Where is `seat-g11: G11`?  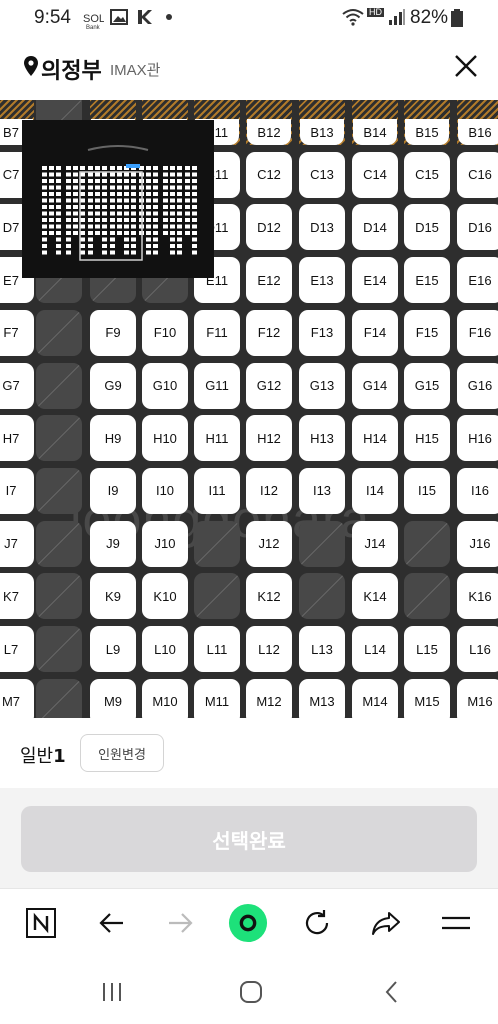
seat-g11: G11 is located at coordinates (217, 385).